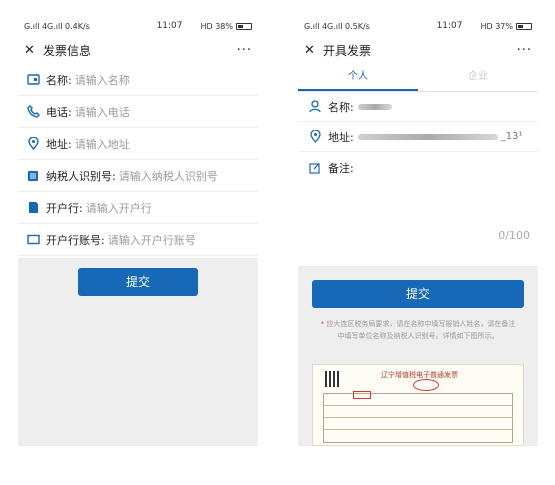 This screenshot has width=555, height=485. Describe the element at coordinates (118, 208) in the screenshot. I see `bank-placeholder: 请输入开户行` at that location.